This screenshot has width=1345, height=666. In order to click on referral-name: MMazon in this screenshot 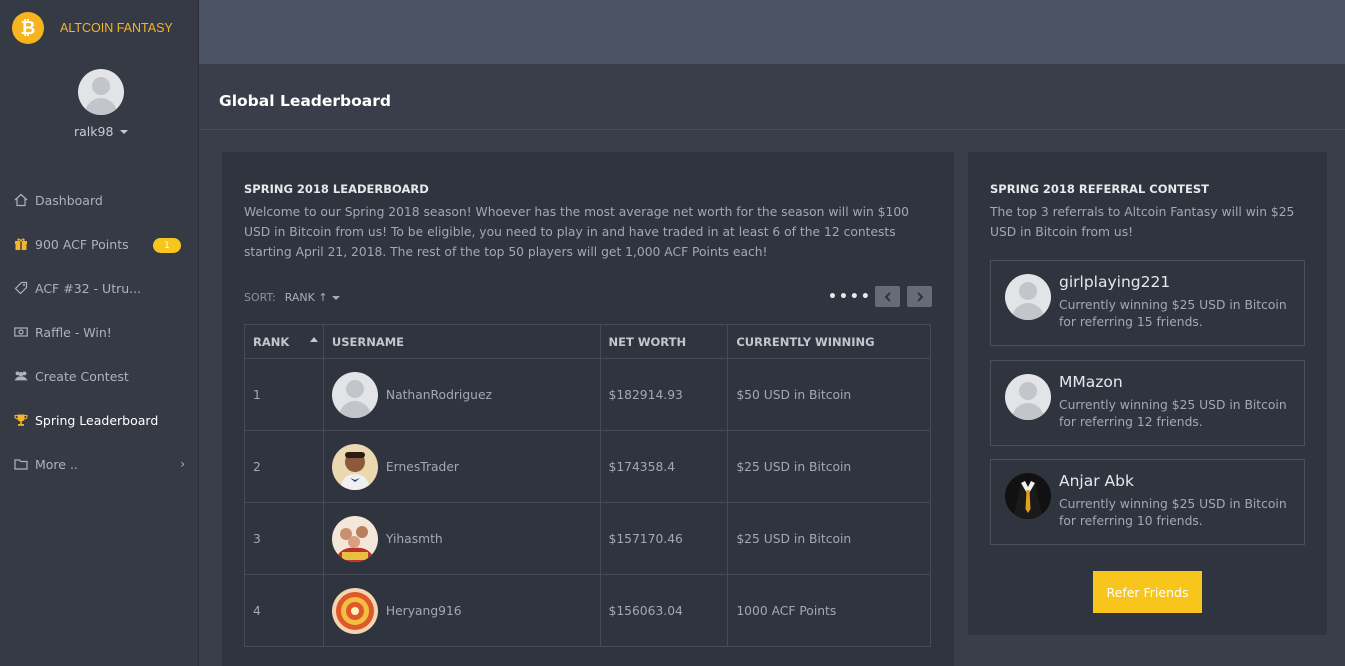, I will do `click(1091, 382)`.